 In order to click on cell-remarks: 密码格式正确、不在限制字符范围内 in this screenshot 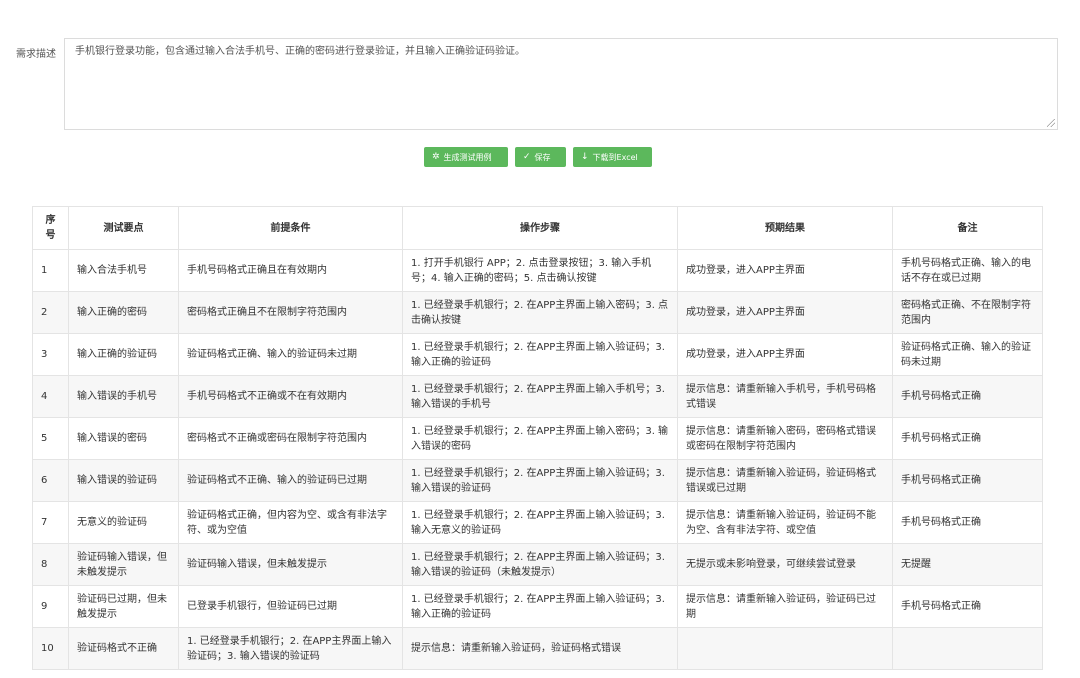, I will do `click(967, 312)`.